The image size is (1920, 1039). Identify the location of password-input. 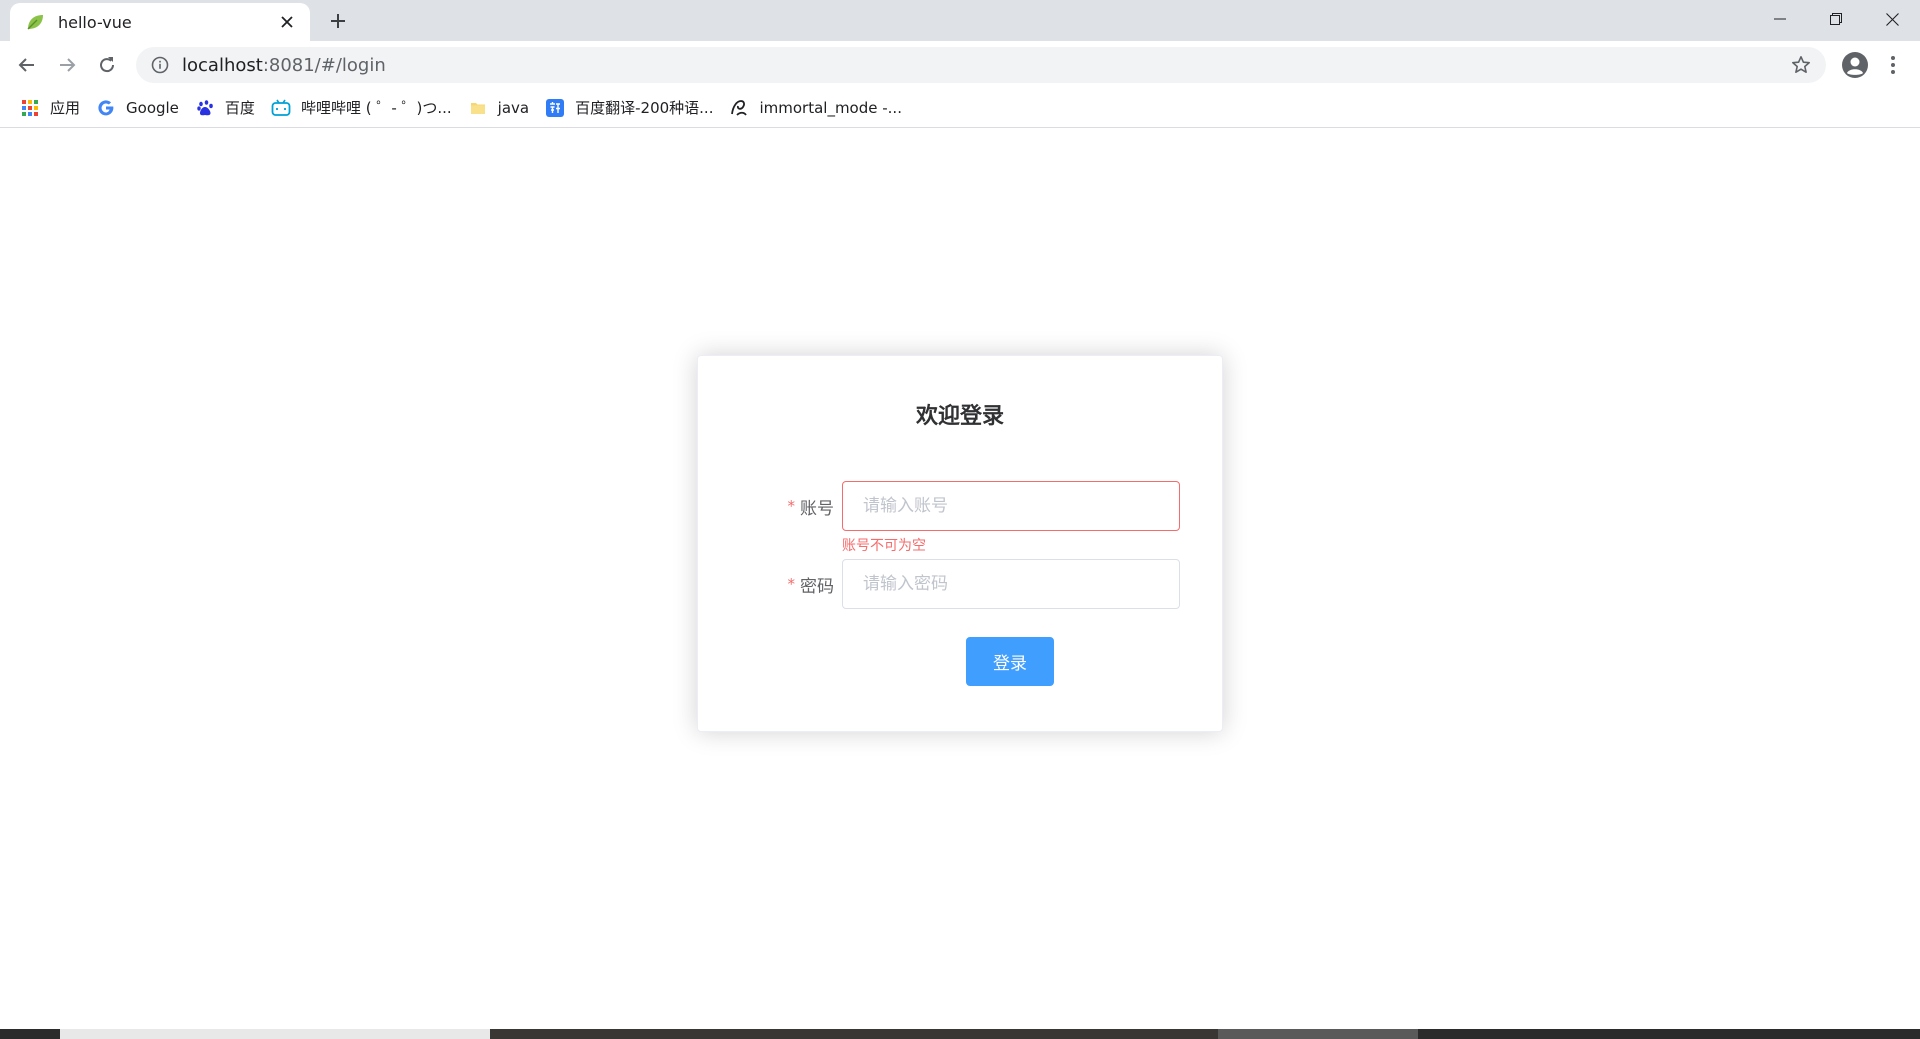
(1011, 584).